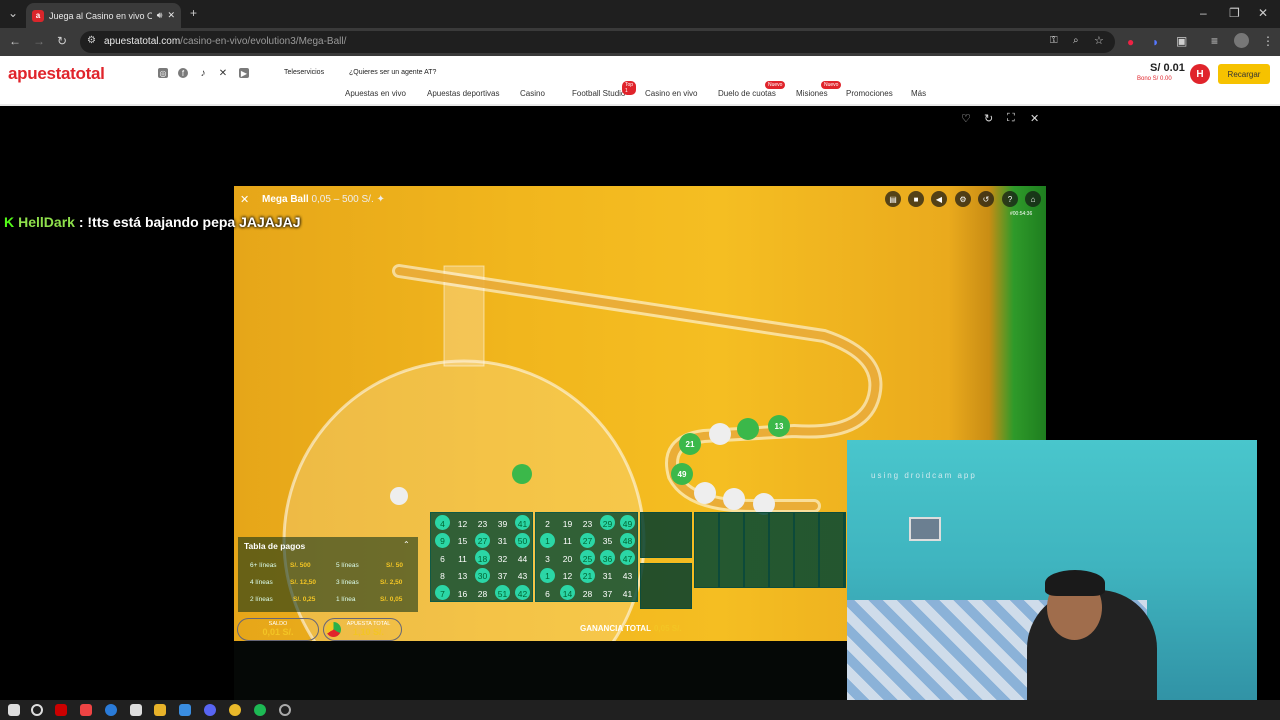 The height and width of the screenshot is (720, 1280). What do you see at coordinates (91, 40) in the screenshot?
I see `site-info-icon: ⚙` at bounding box center [91, 40].